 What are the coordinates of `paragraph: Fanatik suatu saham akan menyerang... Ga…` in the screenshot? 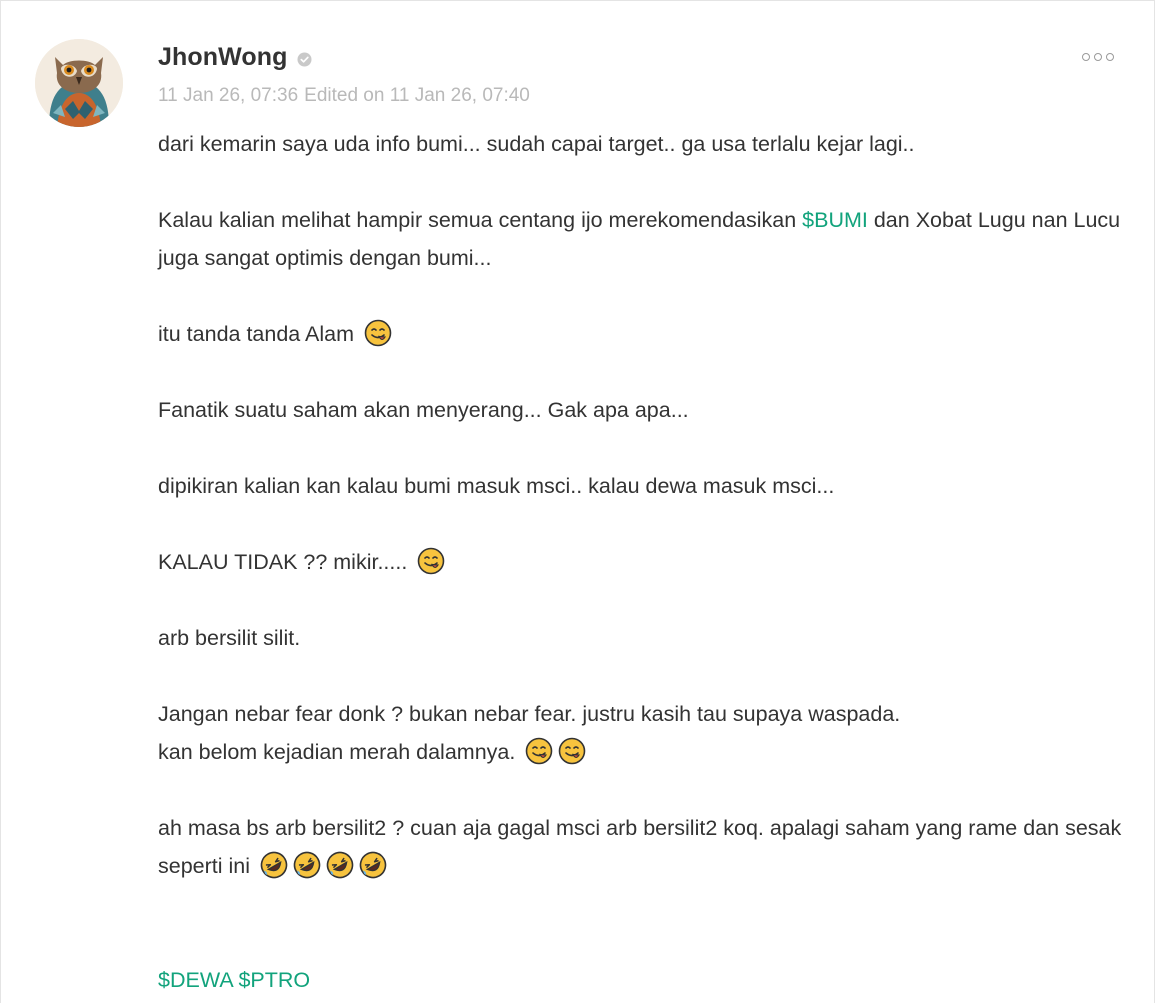 It's located at (643, 410).